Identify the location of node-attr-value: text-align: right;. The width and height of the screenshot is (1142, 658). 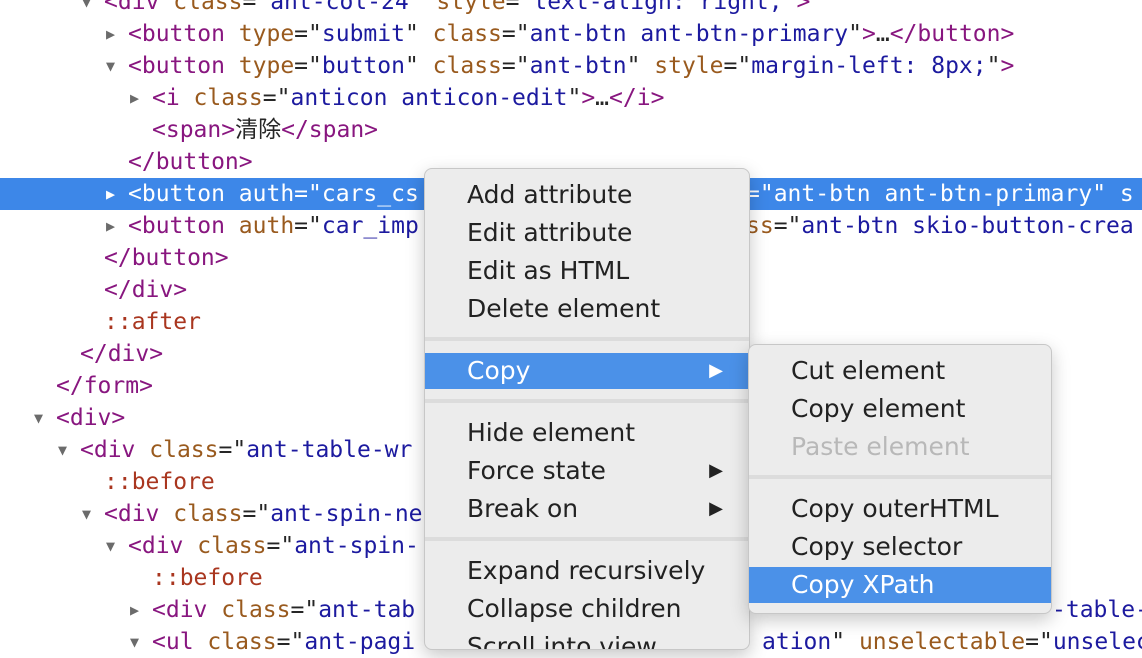
(658, 7).